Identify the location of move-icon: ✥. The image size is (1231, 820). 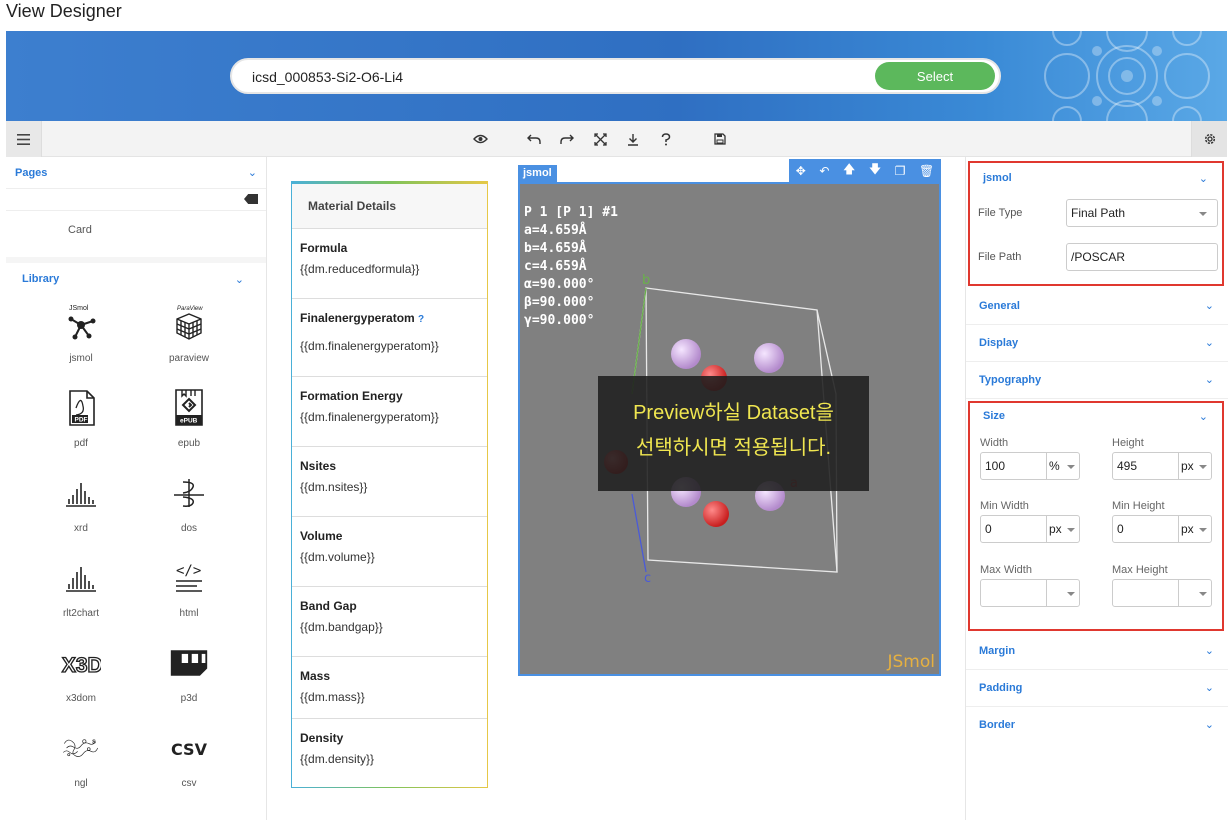
(801, 171).